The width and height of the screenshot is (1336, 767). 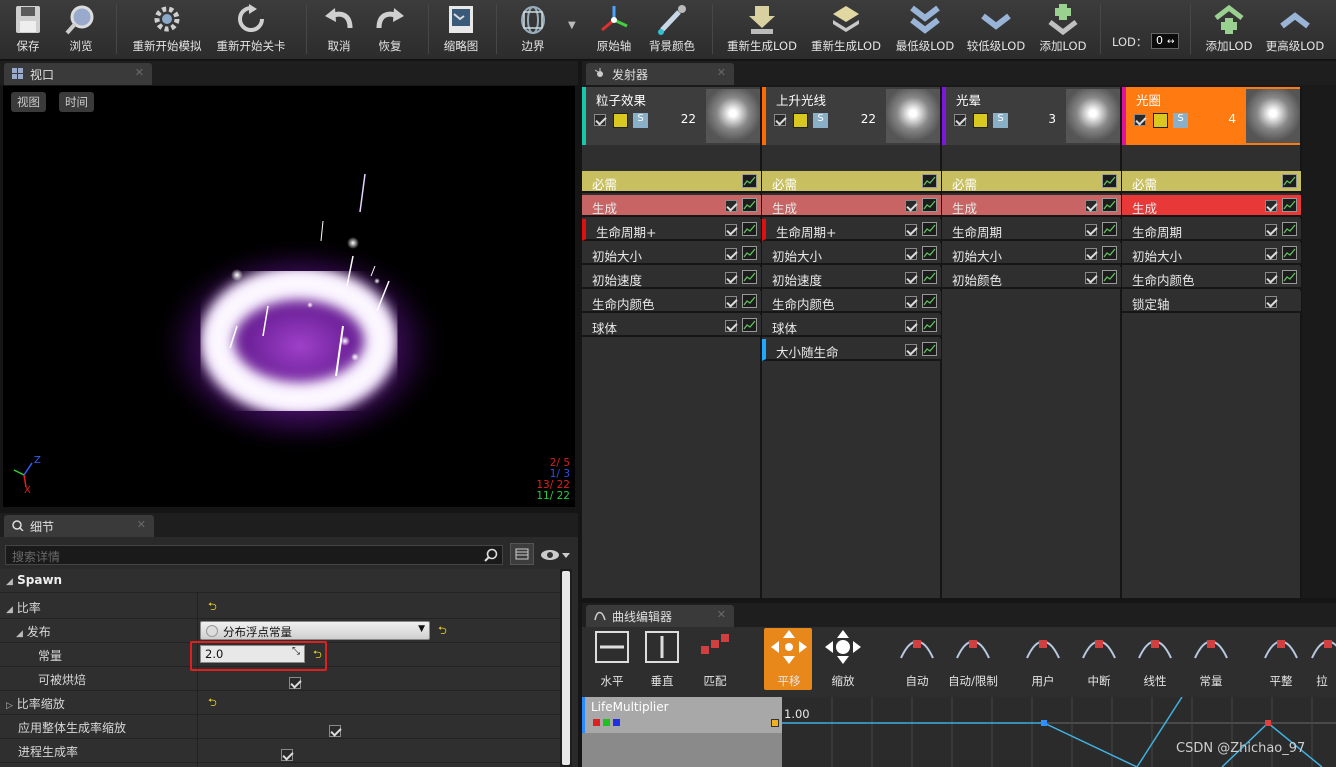 What do you see at coordinates (762, 29) in the screenshot?
I see `regenerate-lod-button-1: 重新生成LOD` at bounding box center [762, 29].